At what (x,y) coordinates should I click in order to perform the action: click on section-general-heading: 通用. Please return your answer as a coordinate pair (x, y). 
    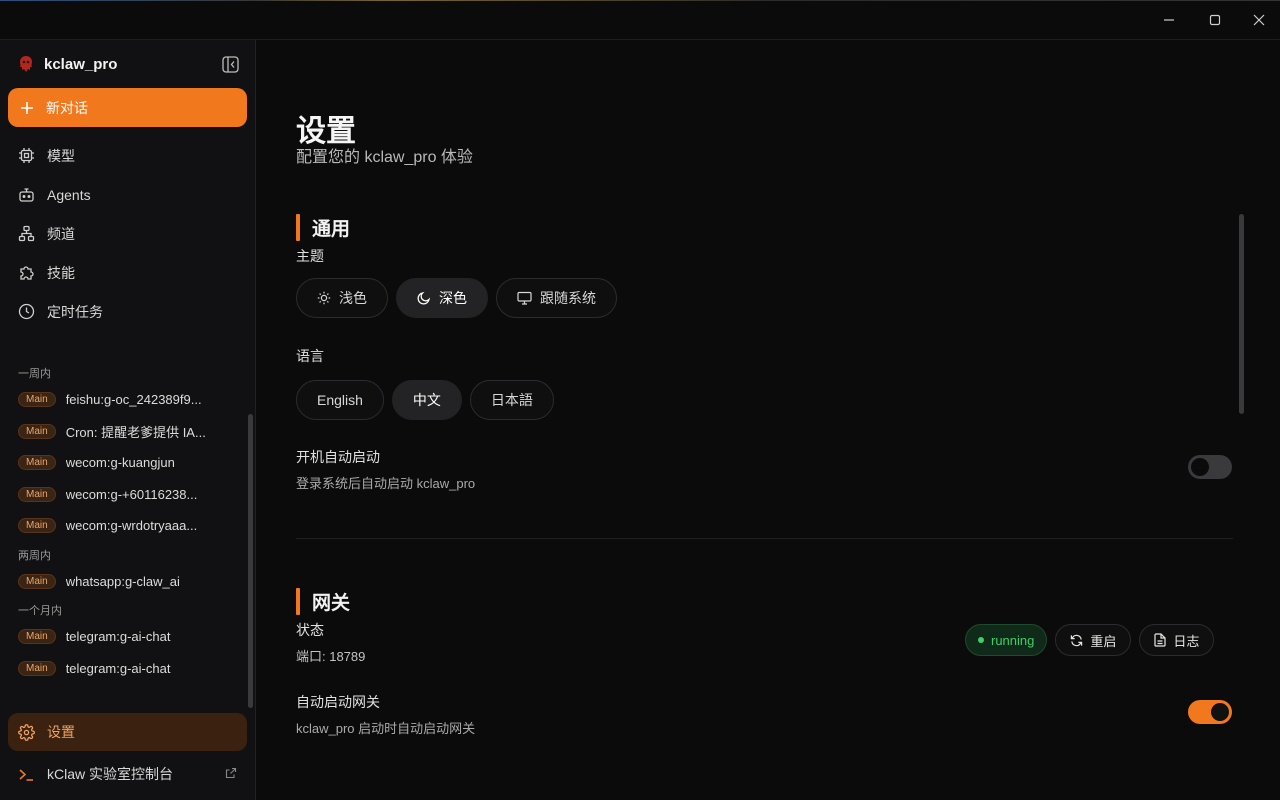
    Looking at the image, I should click on (323, 227).